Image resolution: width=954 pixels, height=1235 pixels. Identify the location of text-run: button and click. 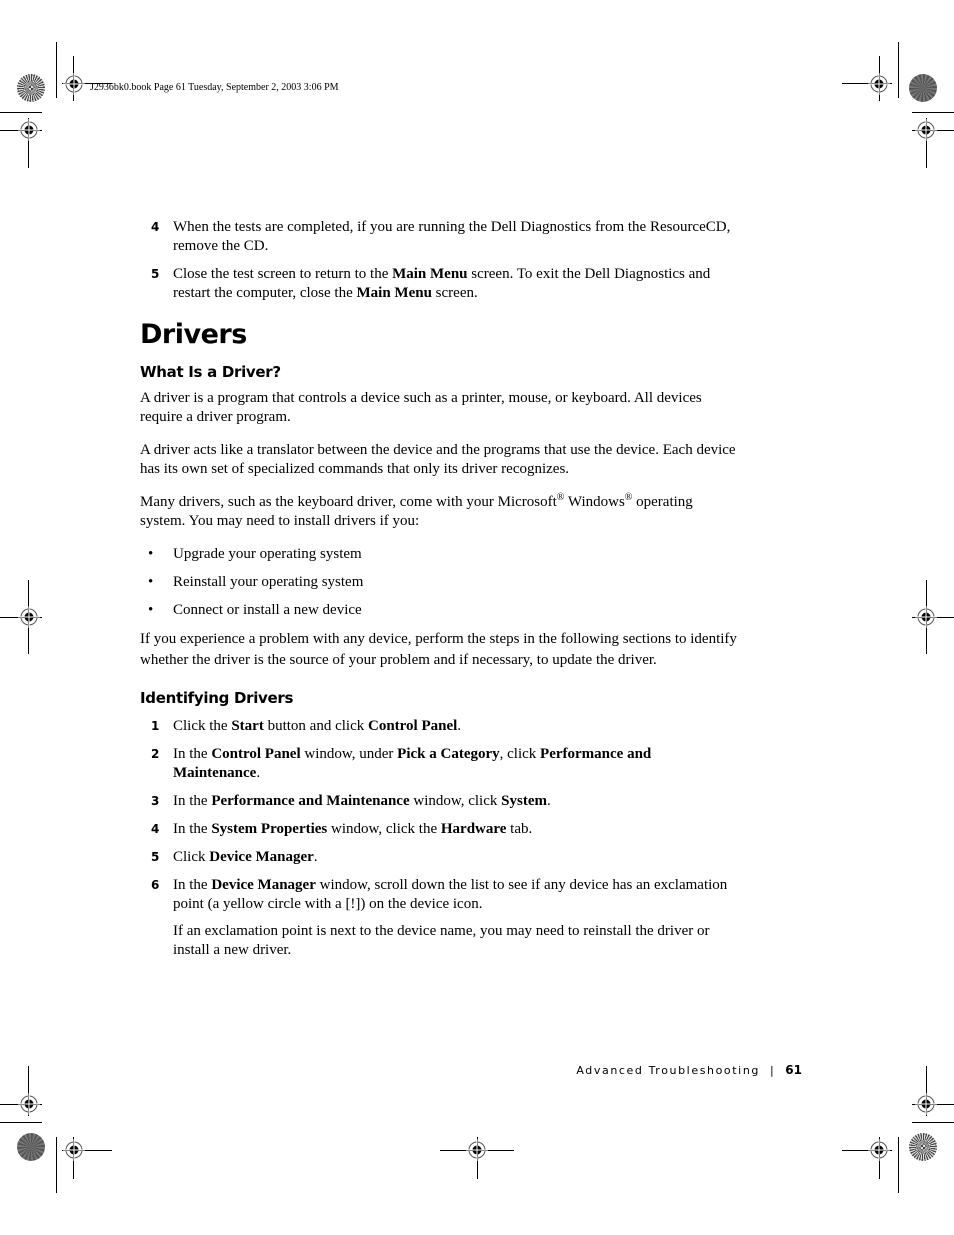
(315, 726).